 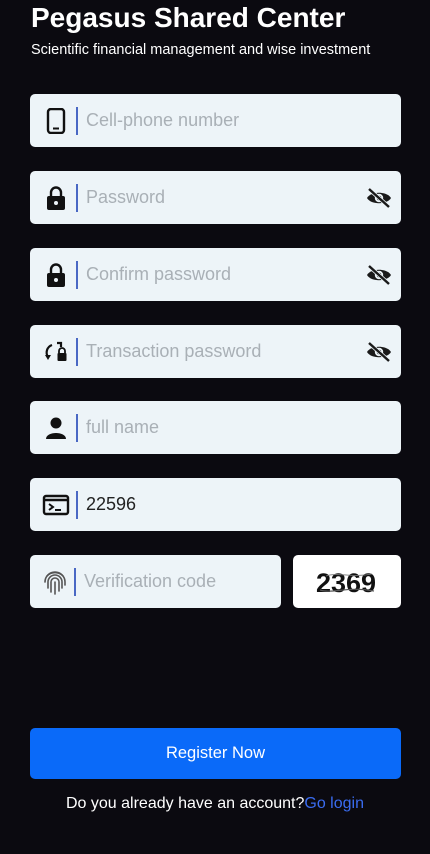 What do you see at coordinates (215, 753) in the screenshot?
I see `register-button: Register Now` at bounding box center [215, 753].